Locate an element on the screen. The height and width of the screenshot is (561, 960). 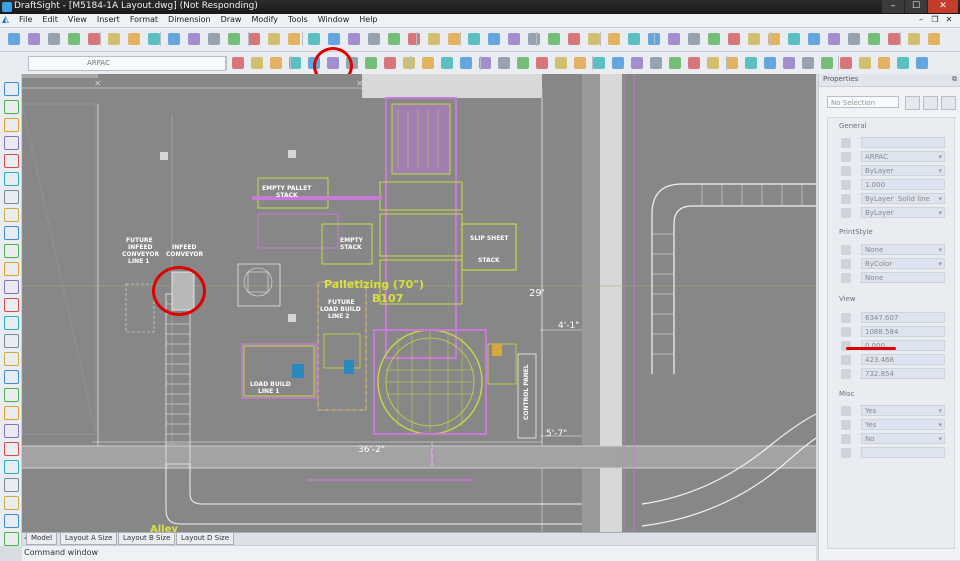
tab-layout-a: Layout A Size is located at coordinates (89, 539).